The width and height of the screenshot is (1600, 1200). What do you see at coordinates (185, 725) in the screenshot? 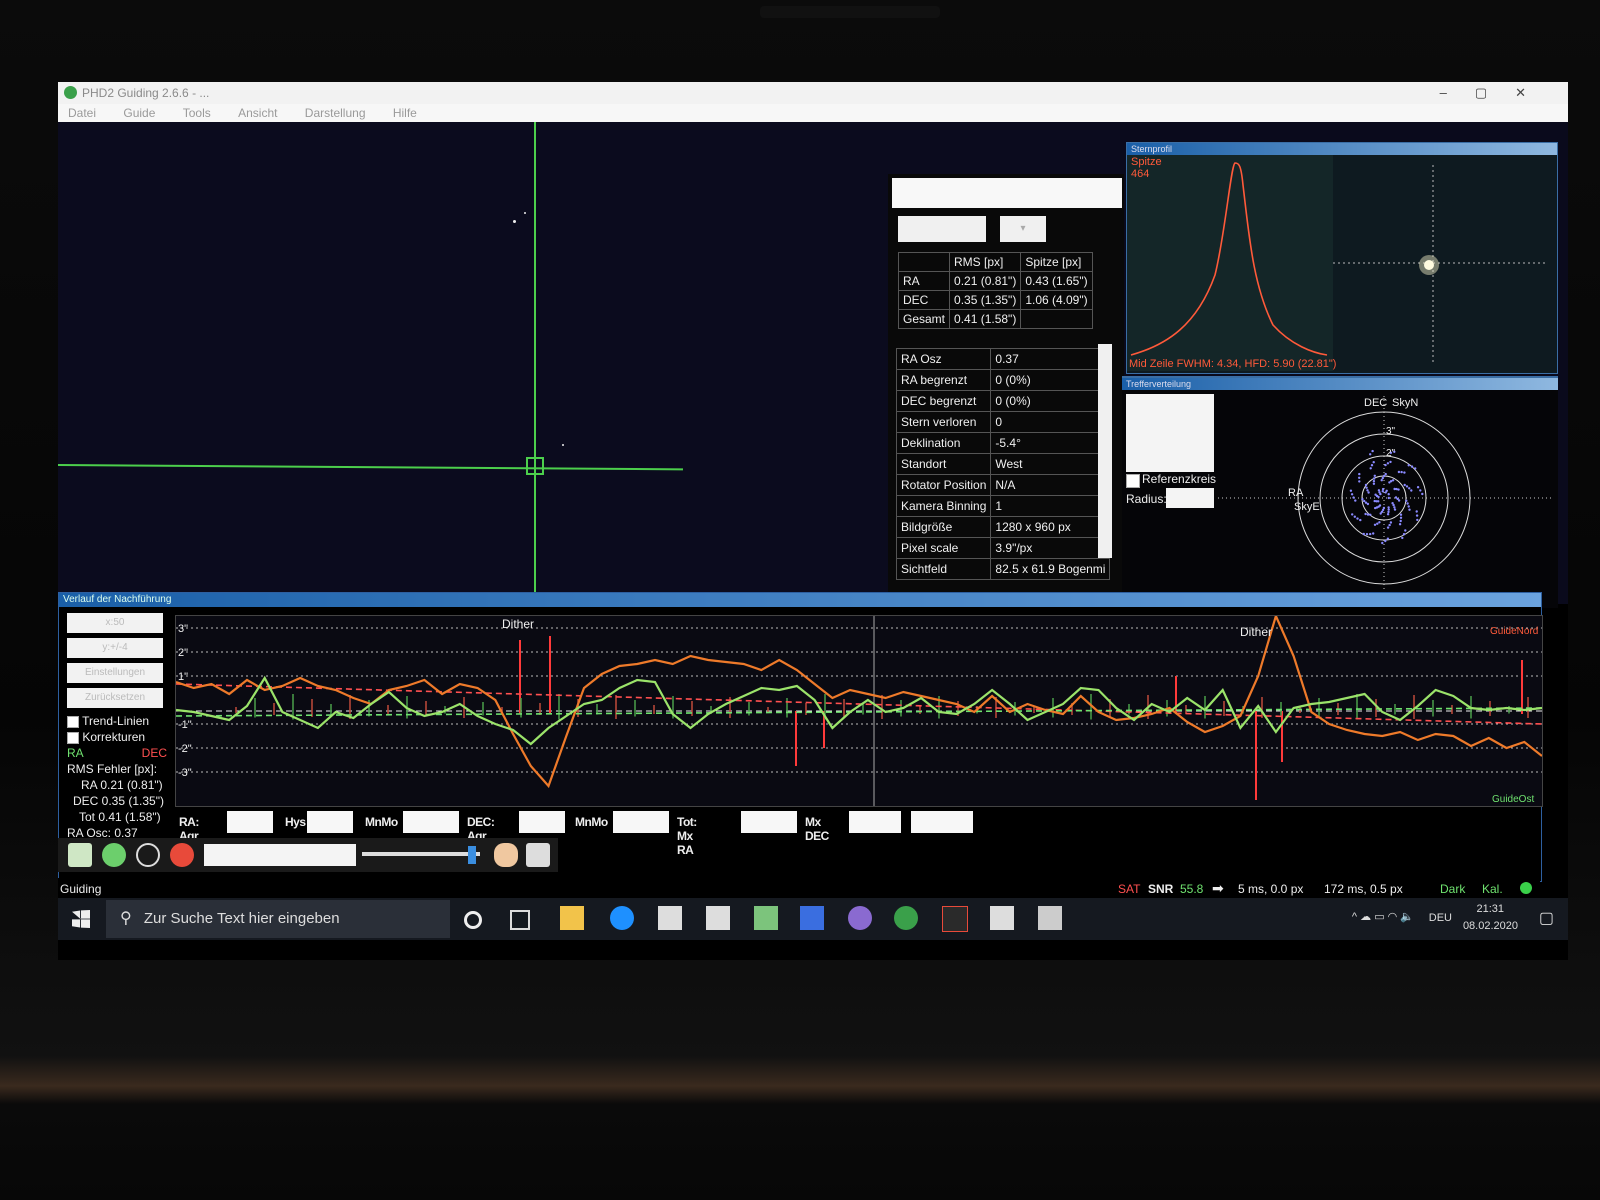
I see `y-tick-label: -1"` at bounding box center [185, 725].